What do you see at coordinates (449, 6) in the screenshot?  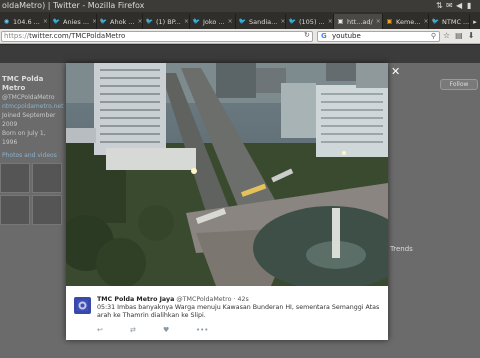 I see `network-icon: ✉` at bounding box center [449, 6].